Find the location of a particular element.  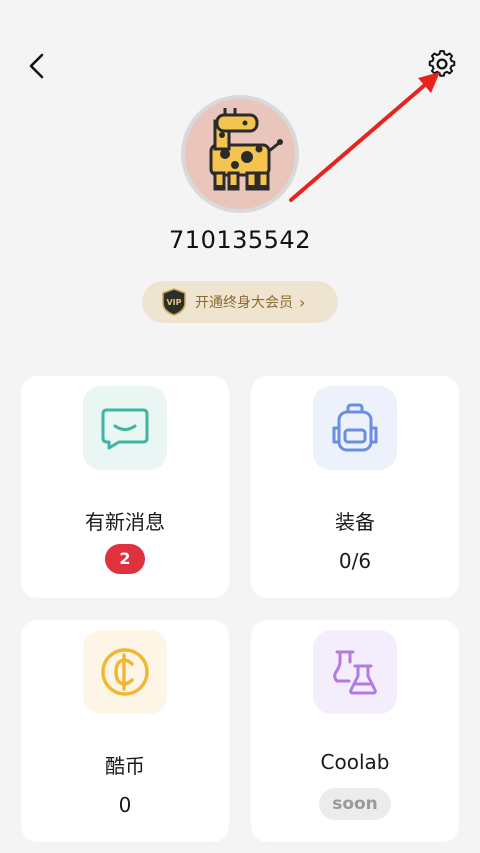

vip-badge-text: VIP is located at coordinates (173, 302).